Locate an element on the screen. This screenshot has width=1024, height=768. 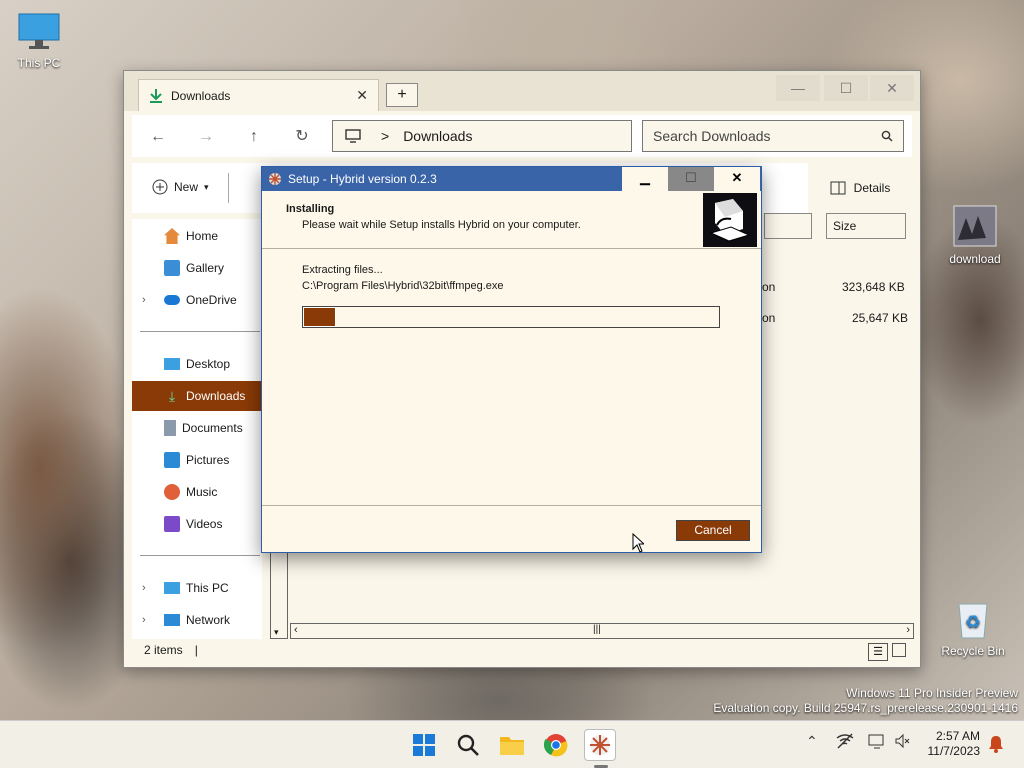
chrome-taskbar-button is located at coordinates (556, 745).